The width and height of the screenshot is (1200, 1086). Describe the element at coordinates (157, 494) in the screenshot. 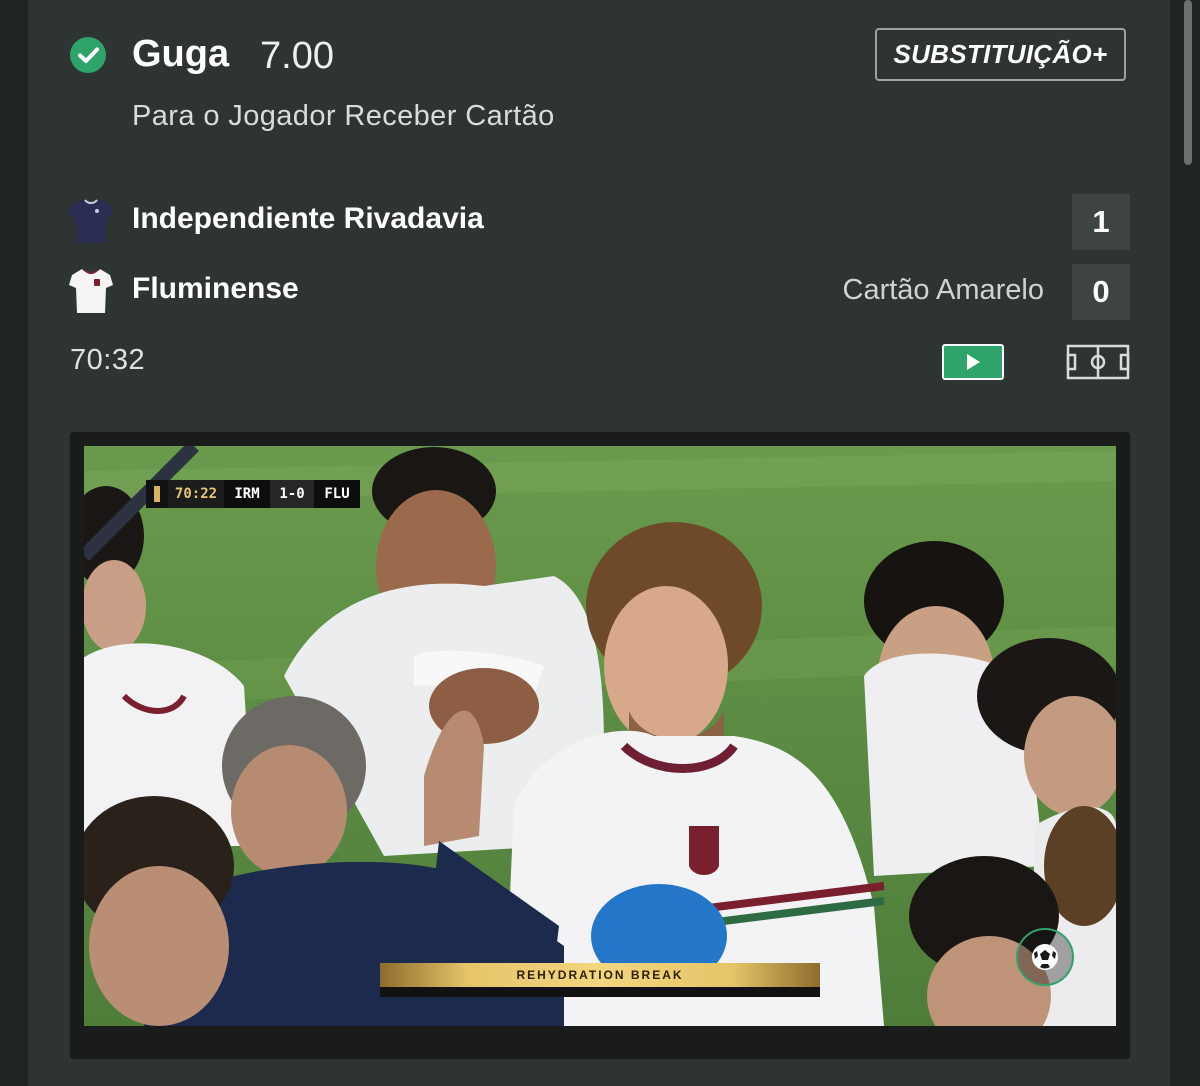

I see `tournament-logo-icon` at that location.